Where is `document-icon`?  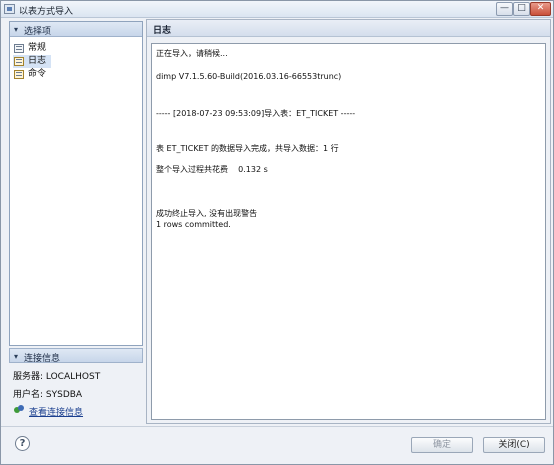 document-icon is located at coordinates (19, 48).